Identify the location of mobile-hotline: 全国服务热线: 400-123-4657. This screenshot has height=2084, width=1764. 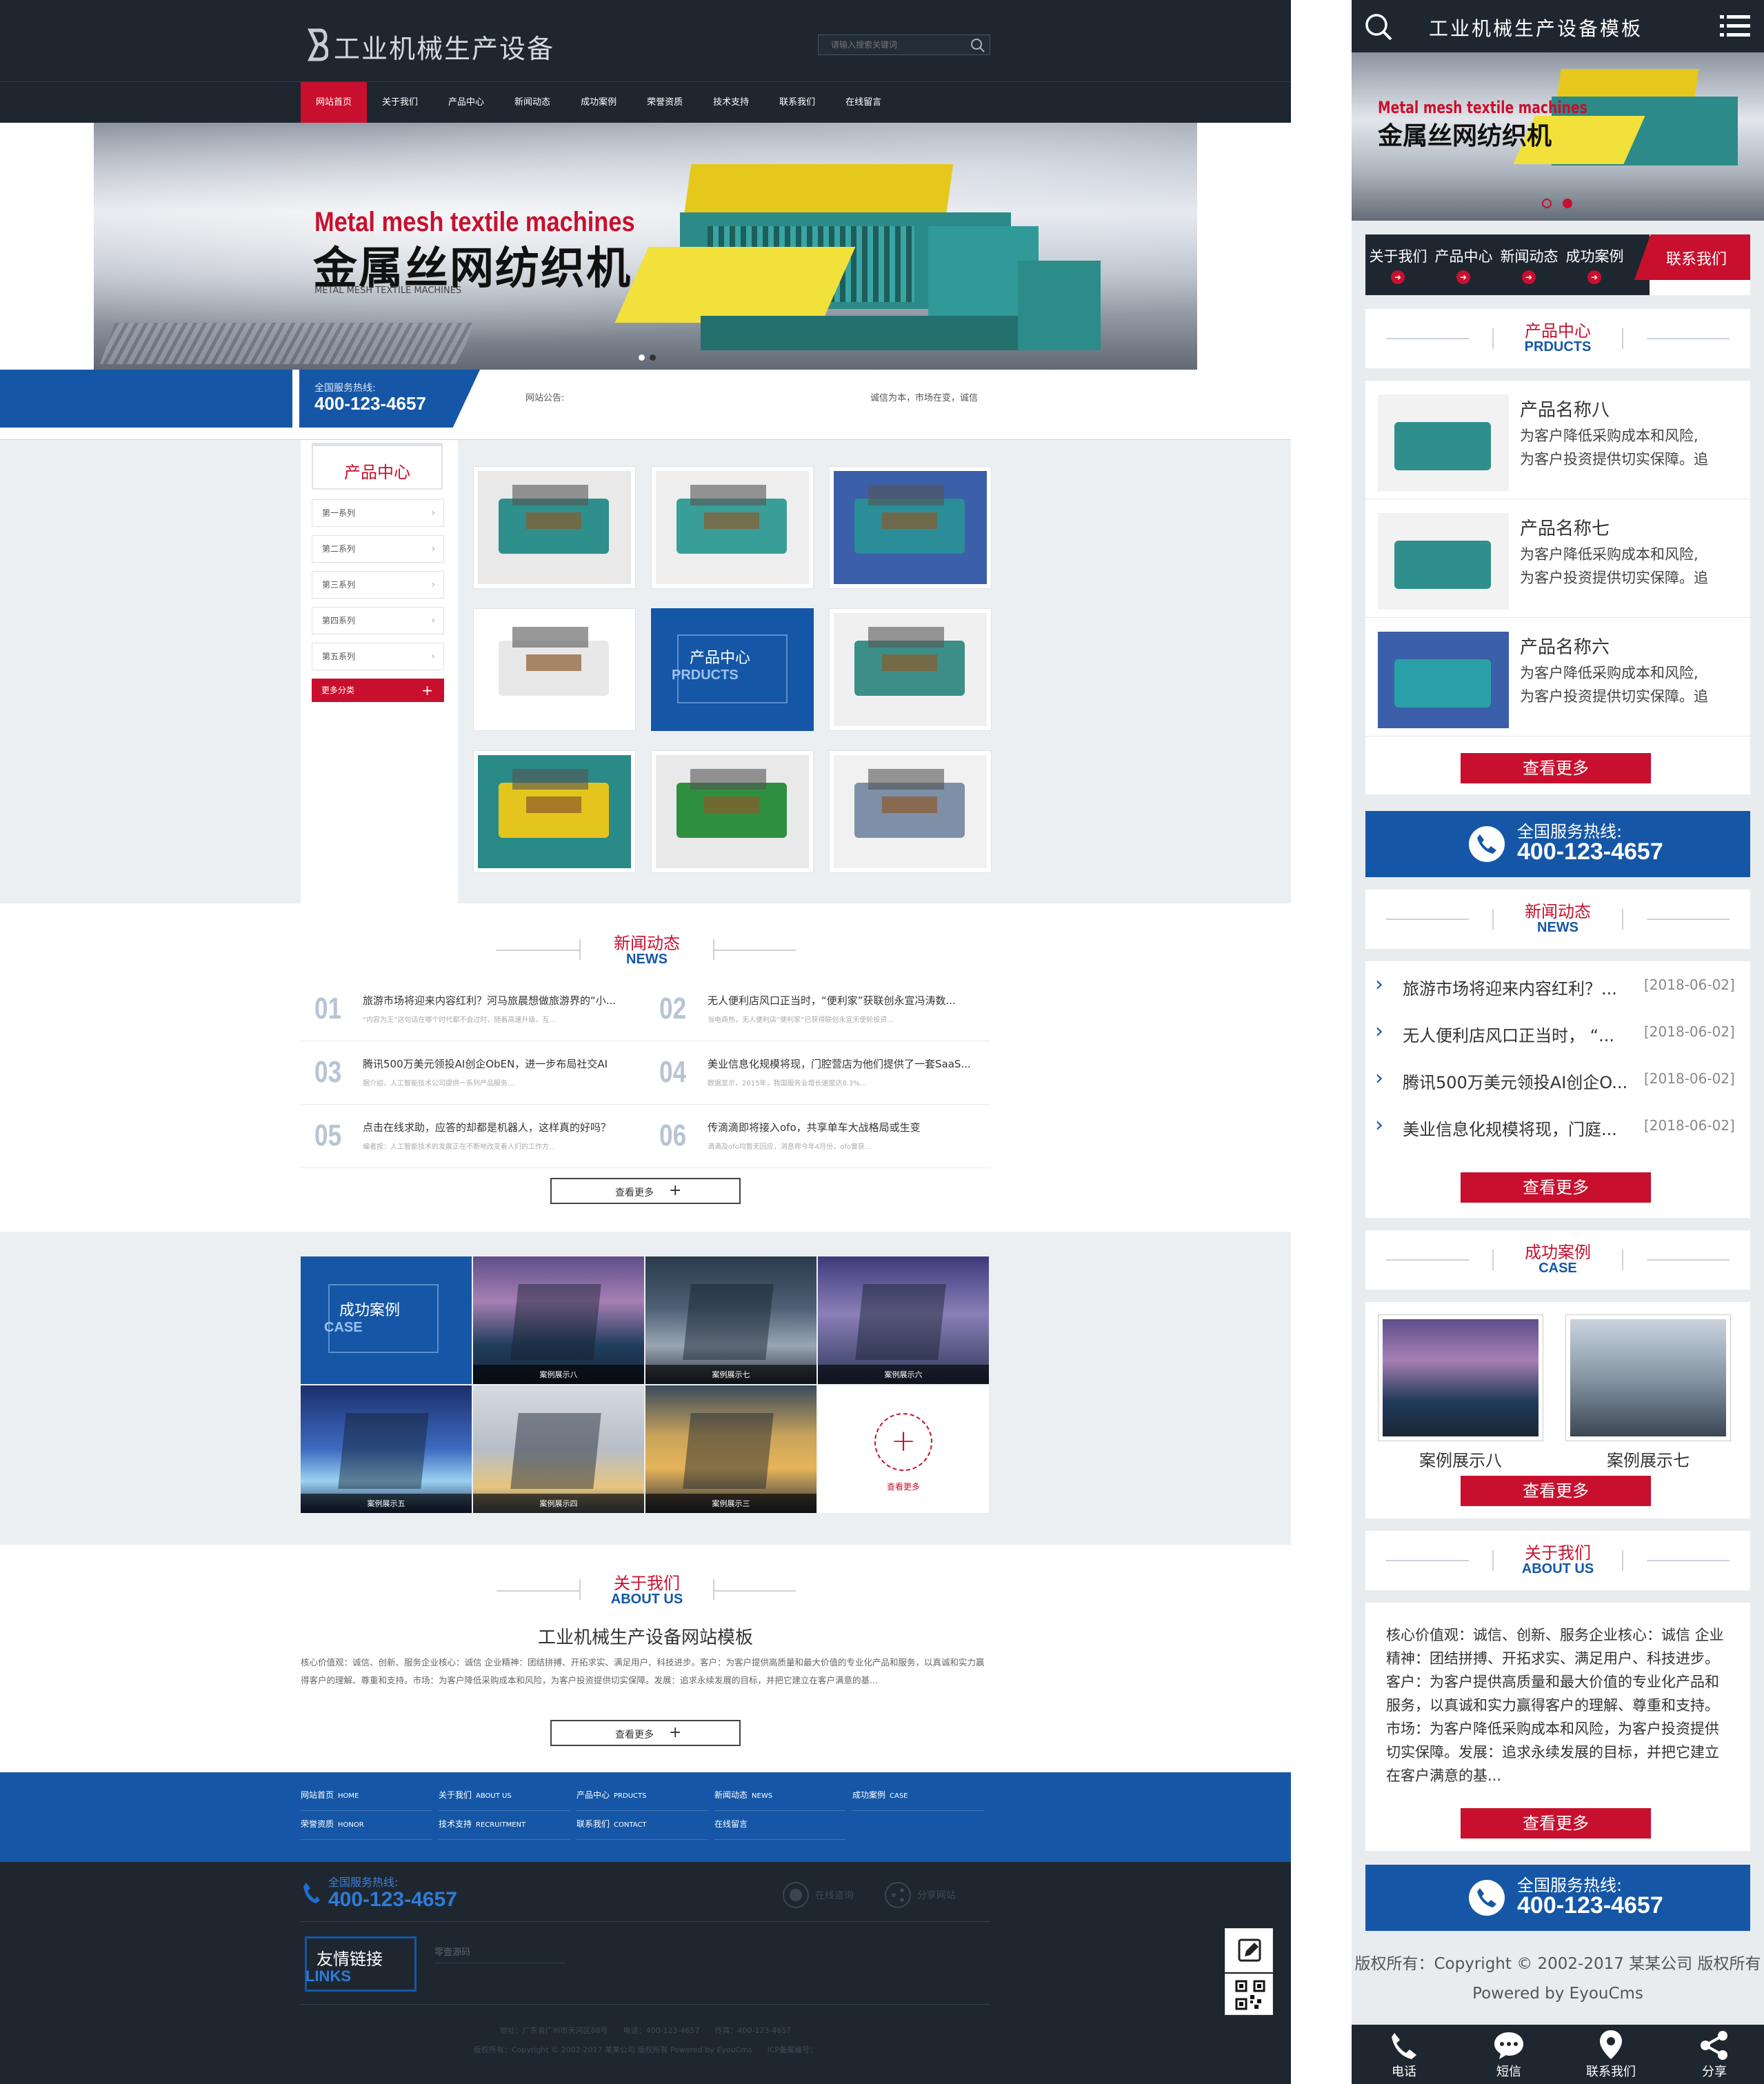
(1558, 844).